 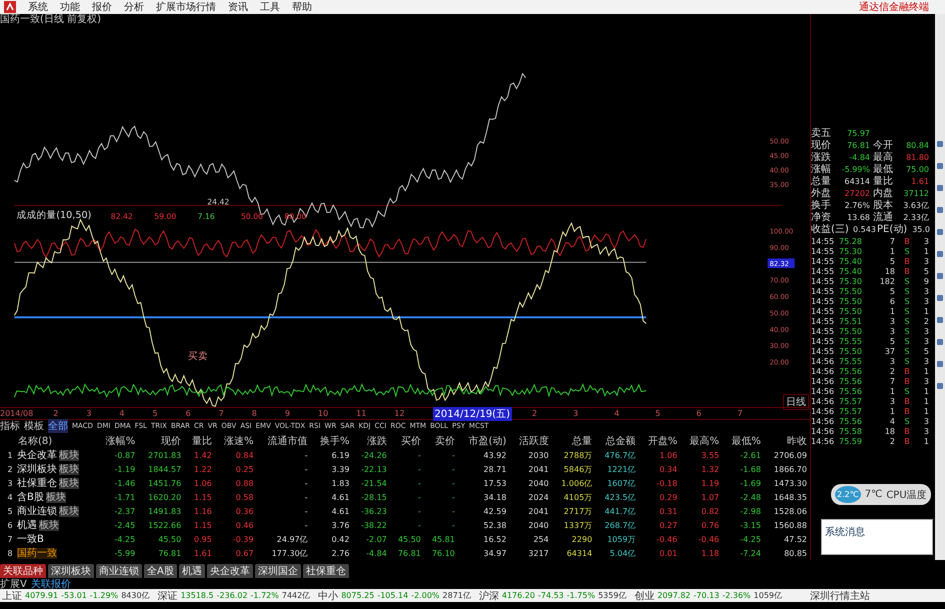 I want to click on menu-item: 帮助, so click(x=302, y=7).